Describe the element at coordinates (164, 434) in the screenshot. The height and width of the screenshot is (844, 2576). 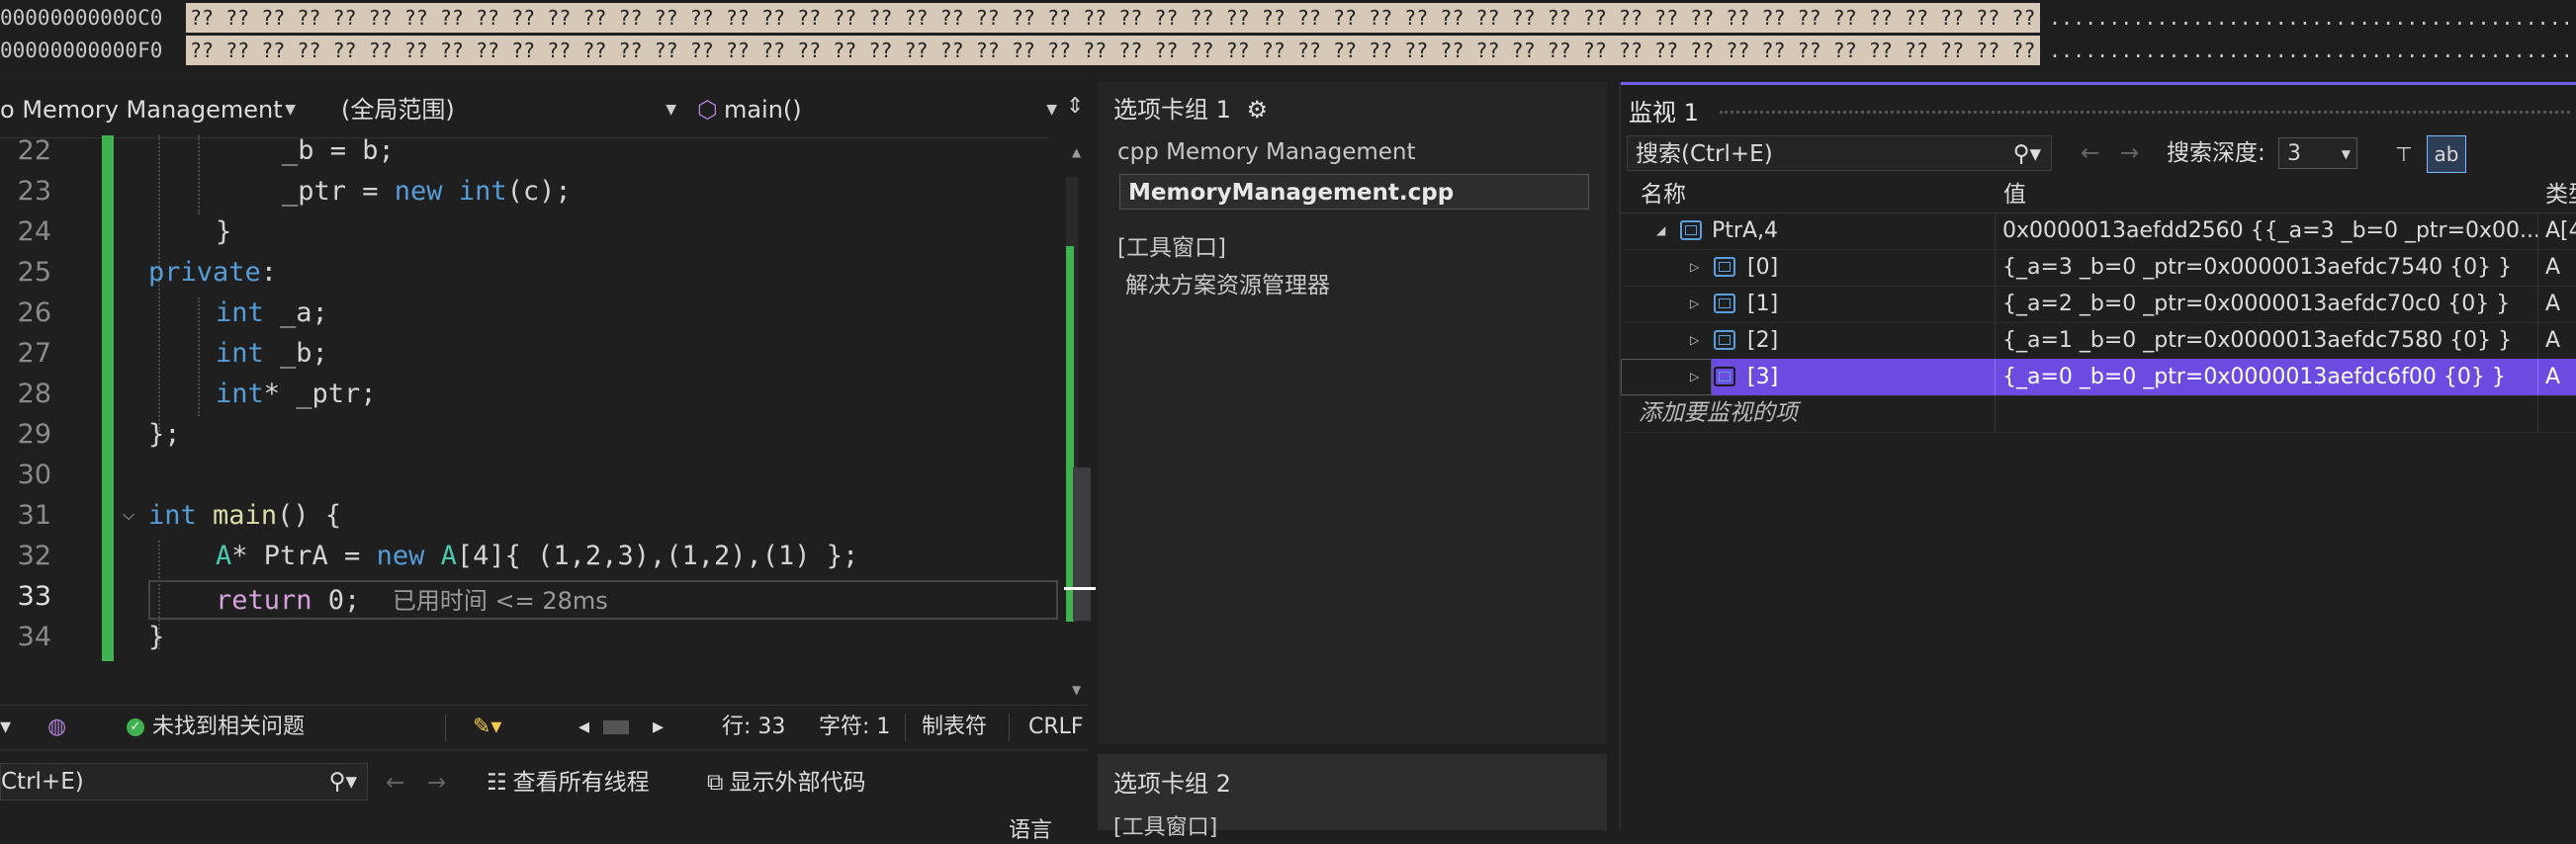
I see `code-line: };` at that location.